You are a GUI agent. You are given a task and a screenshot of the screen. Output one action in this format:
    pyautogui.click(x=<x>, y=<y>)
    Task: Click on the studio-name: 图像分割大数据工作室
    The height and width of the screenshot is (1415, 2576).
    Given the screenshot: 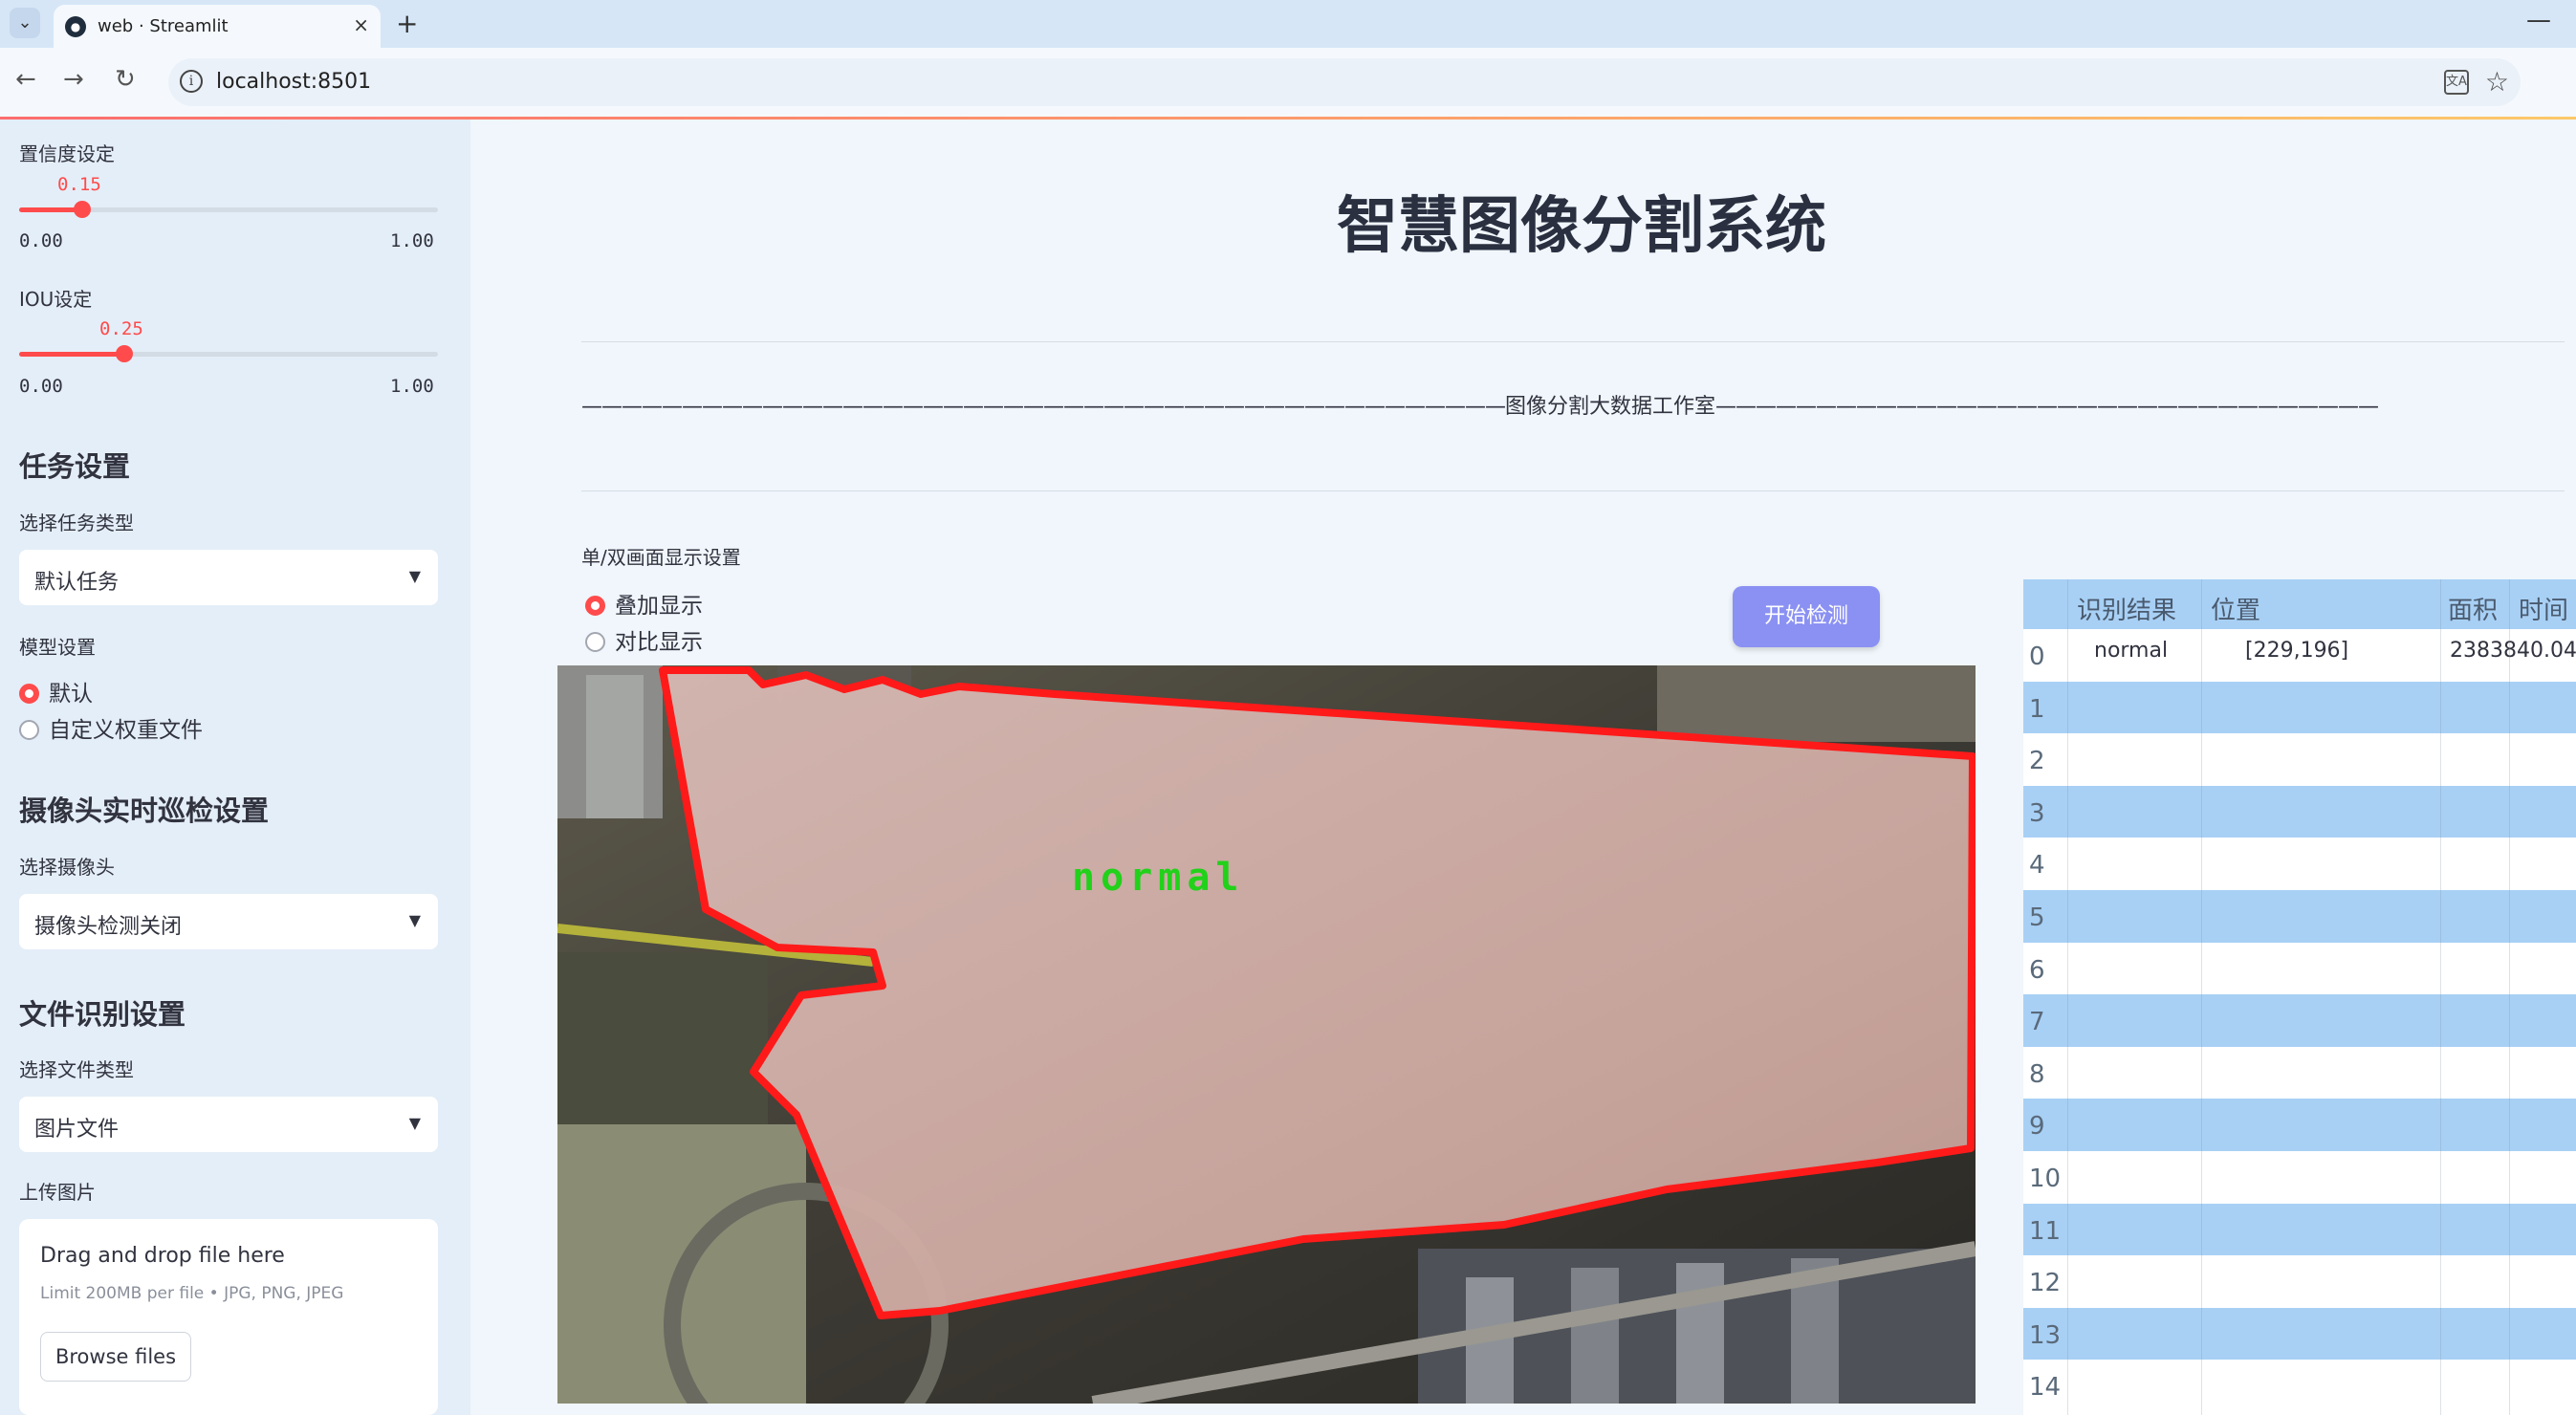 What is the action you would take?
    pyautogui.click(x=1610, y=407)
    